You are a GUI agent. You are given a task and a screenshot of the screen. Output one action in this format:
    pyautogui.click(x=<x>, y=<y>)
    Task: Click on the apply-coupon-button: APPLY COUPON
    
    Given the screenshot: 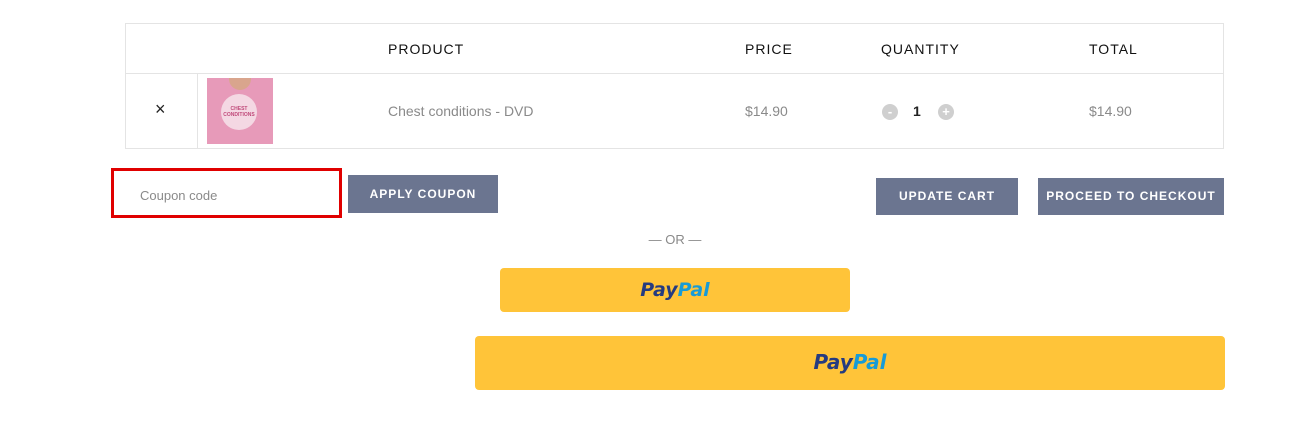 What is the action you would take?
    pyautogui.click(x=423, y=194)
    